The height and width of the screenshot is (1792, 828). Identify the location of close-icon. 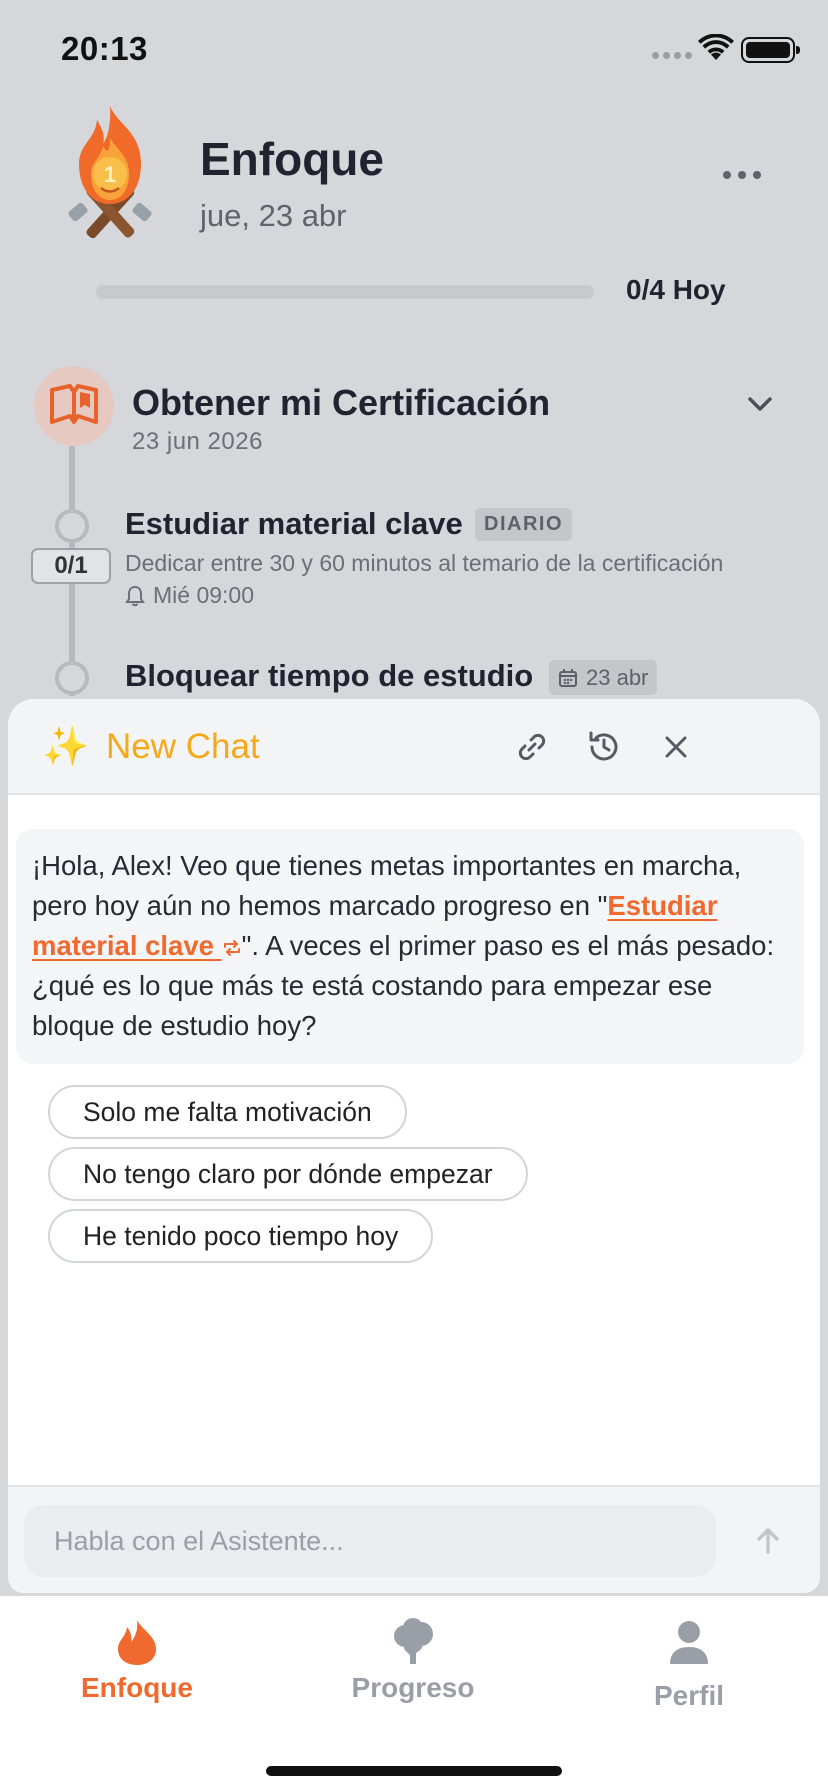
(676, 747).